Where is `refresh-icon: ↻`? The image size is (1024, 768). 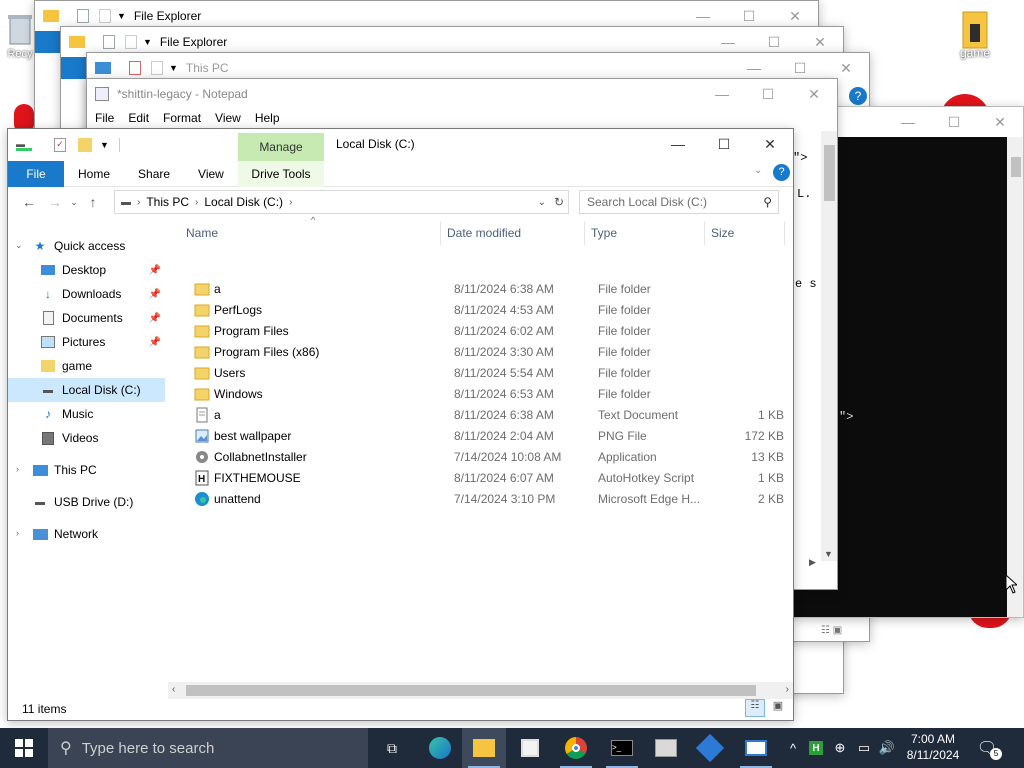
refresh-icon: ↻ is located at coordinates (559, 202).